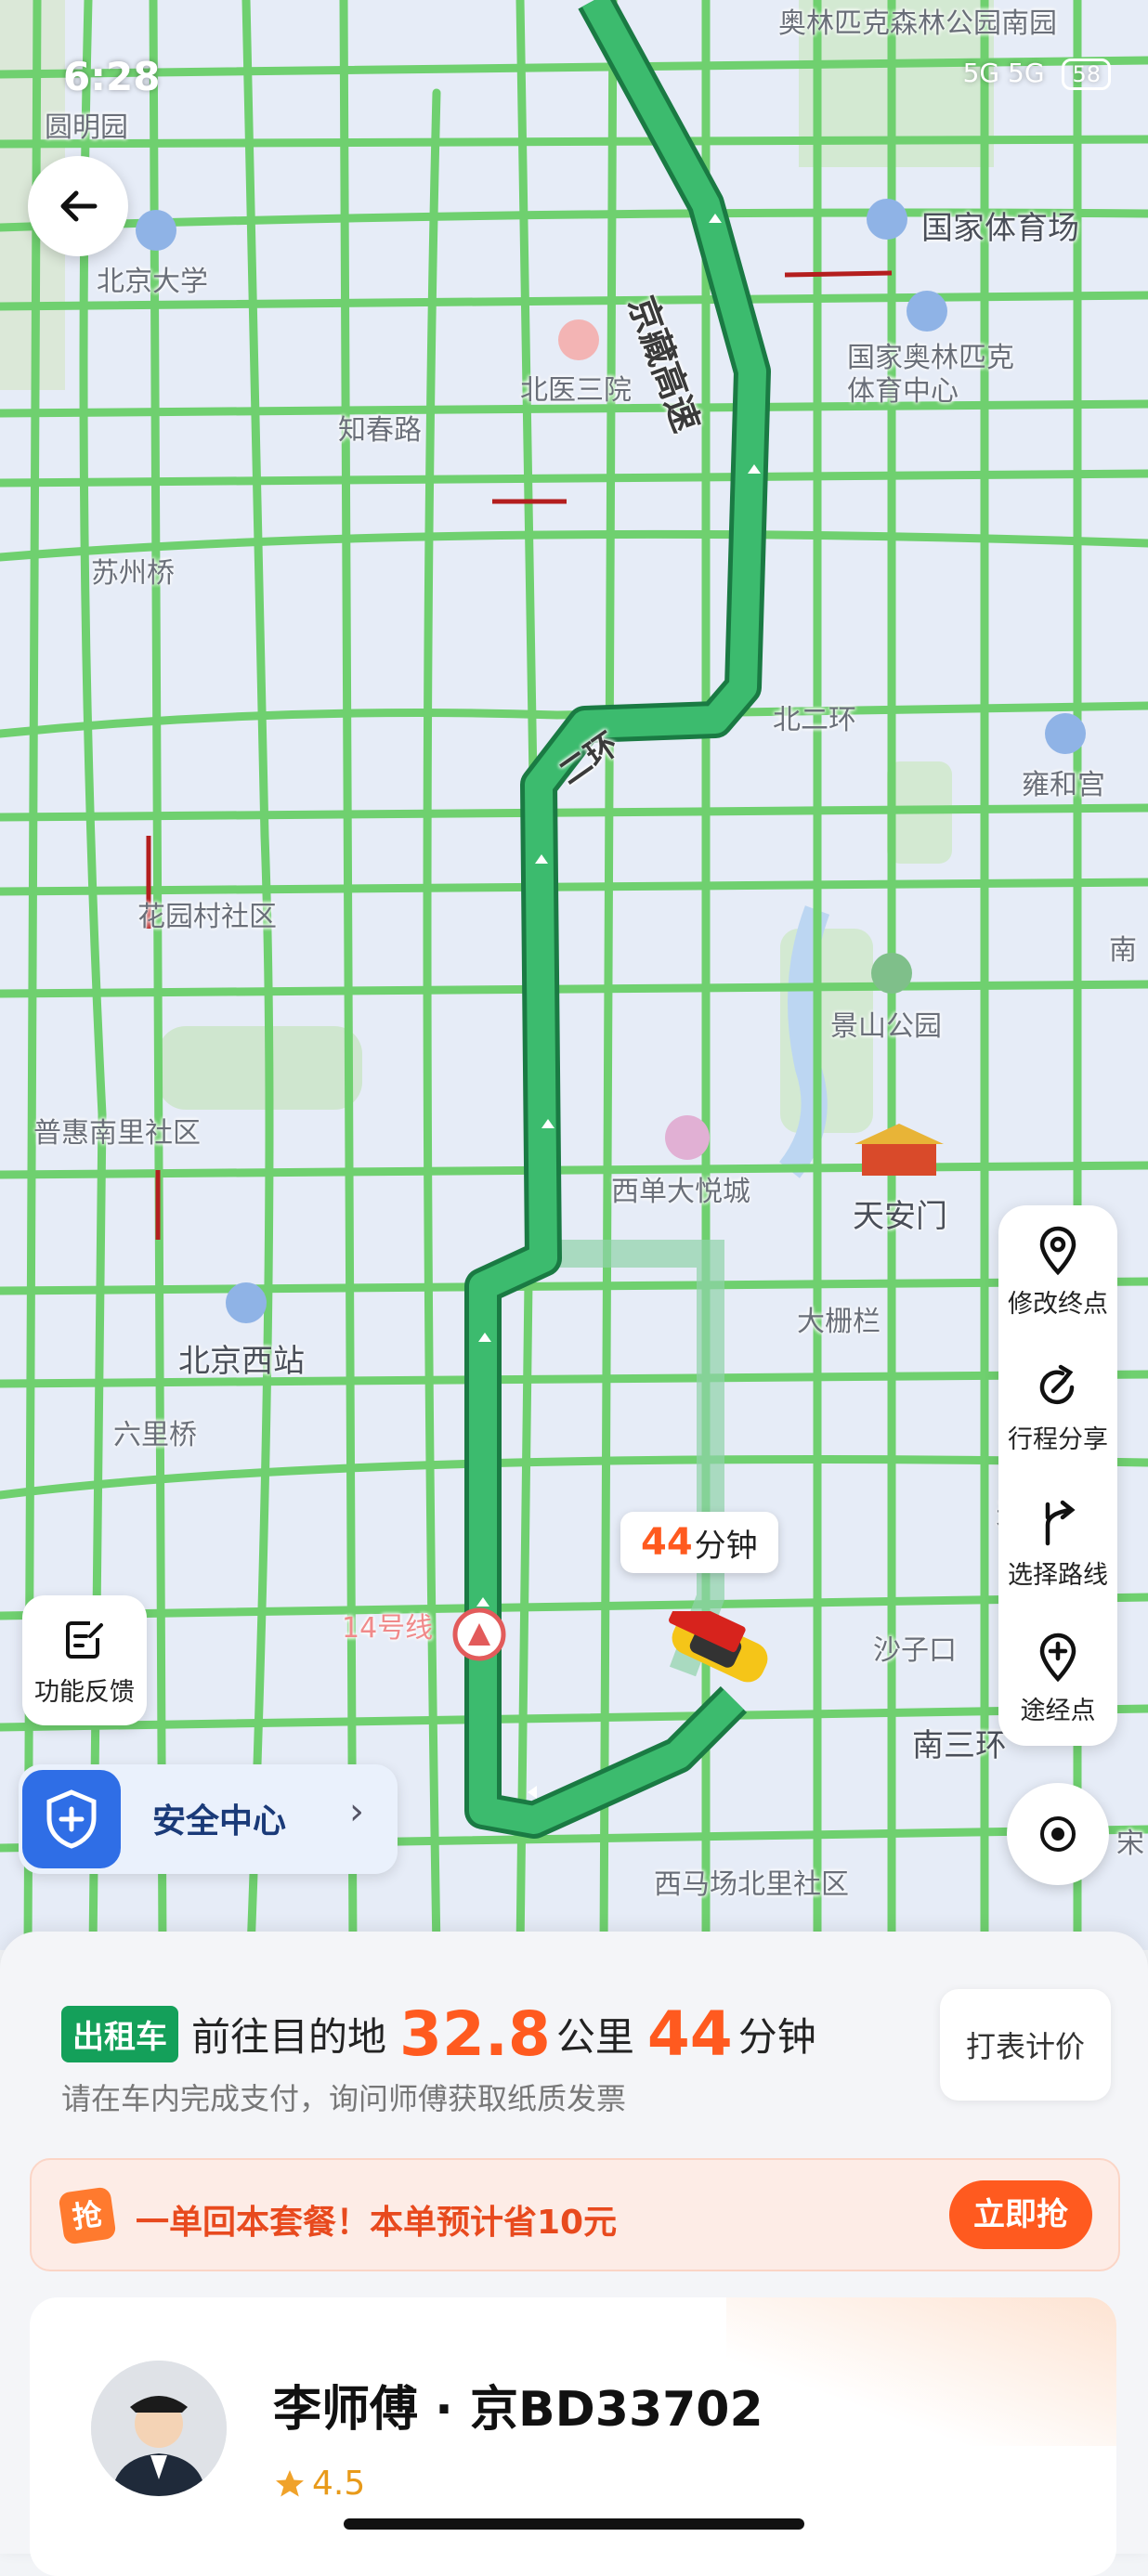 Image resolution: width=1148 pixels, height=2576 pixels. Describe the element at coordinates (1123, 950) in the screenshot. I see `map-label: 南` at that location.